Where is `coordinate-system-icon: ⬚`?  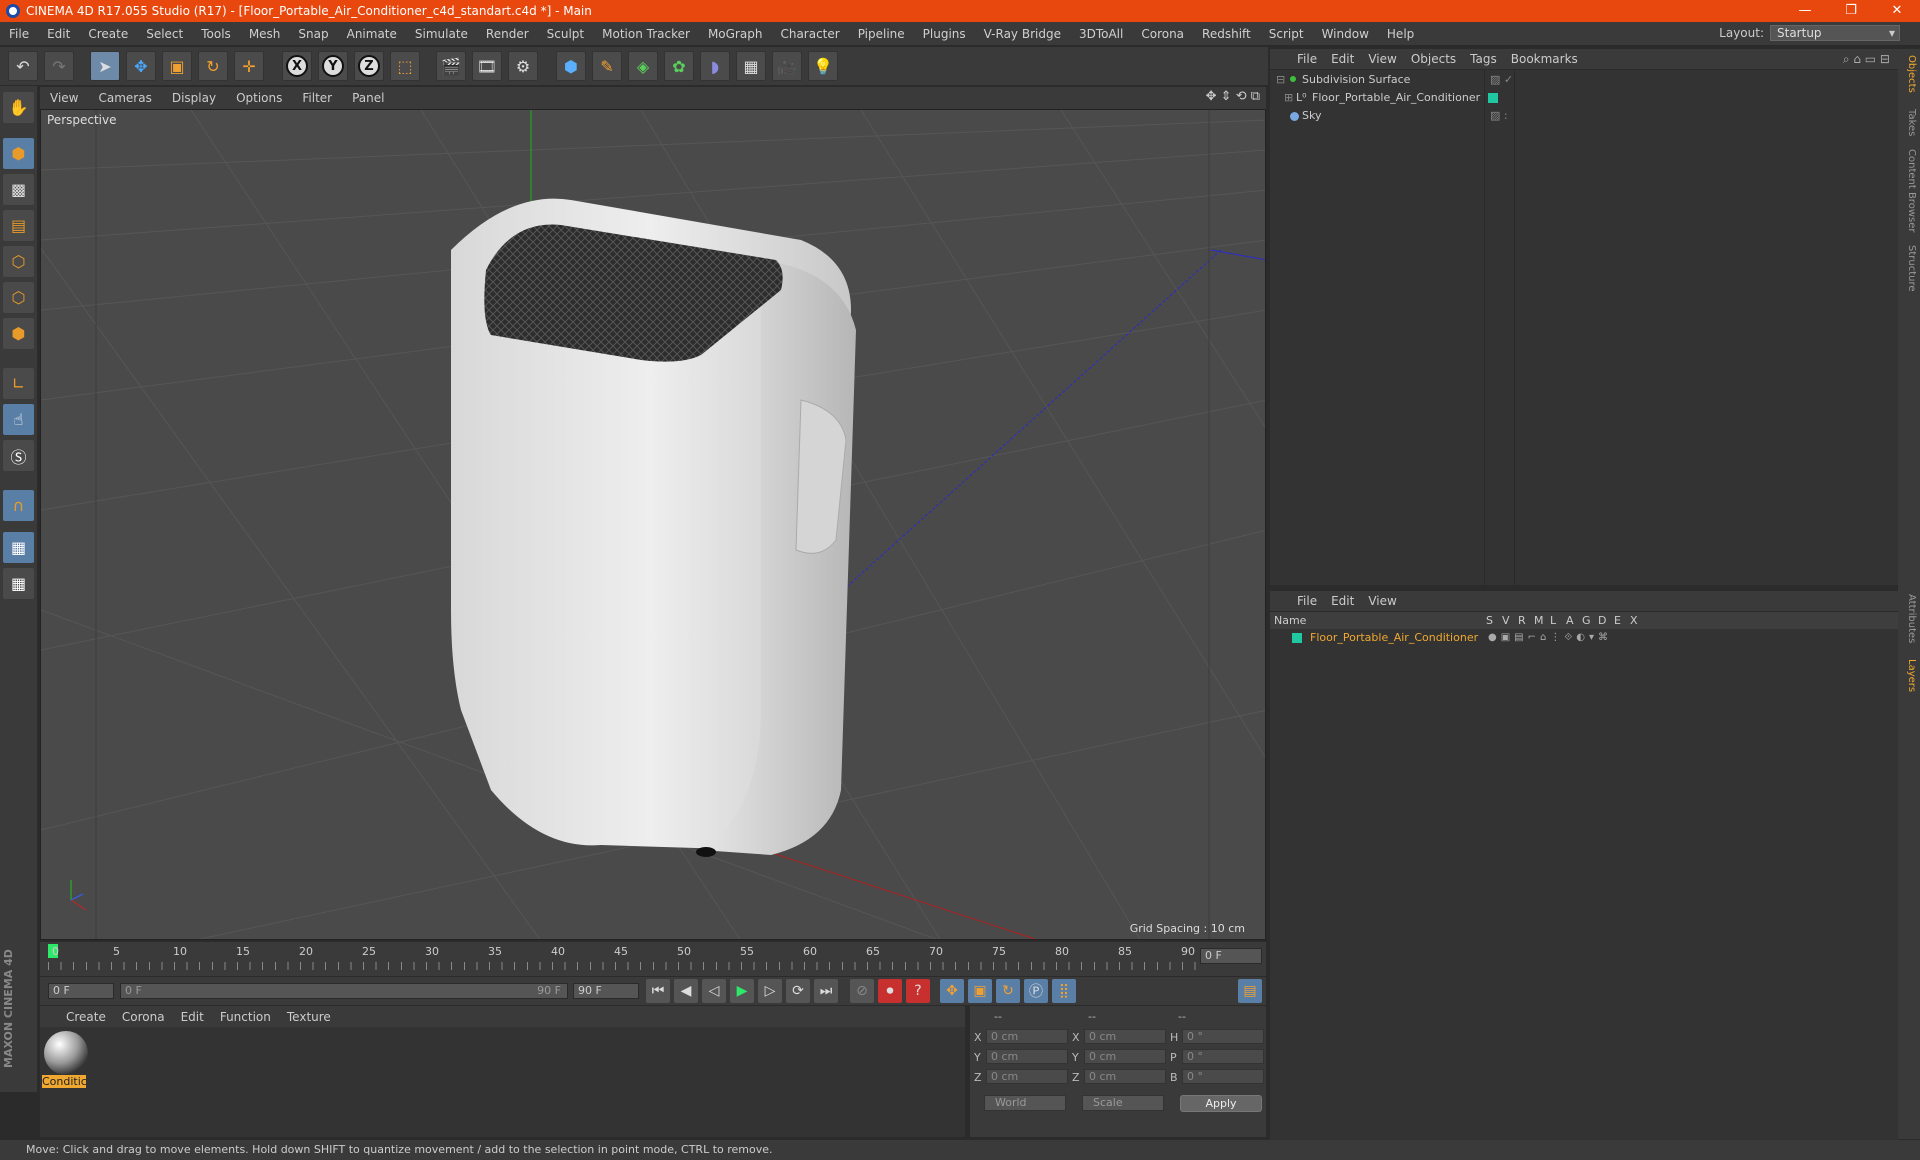 coordinate-system-icon: ⬚ is located at coordinates (405, 66).